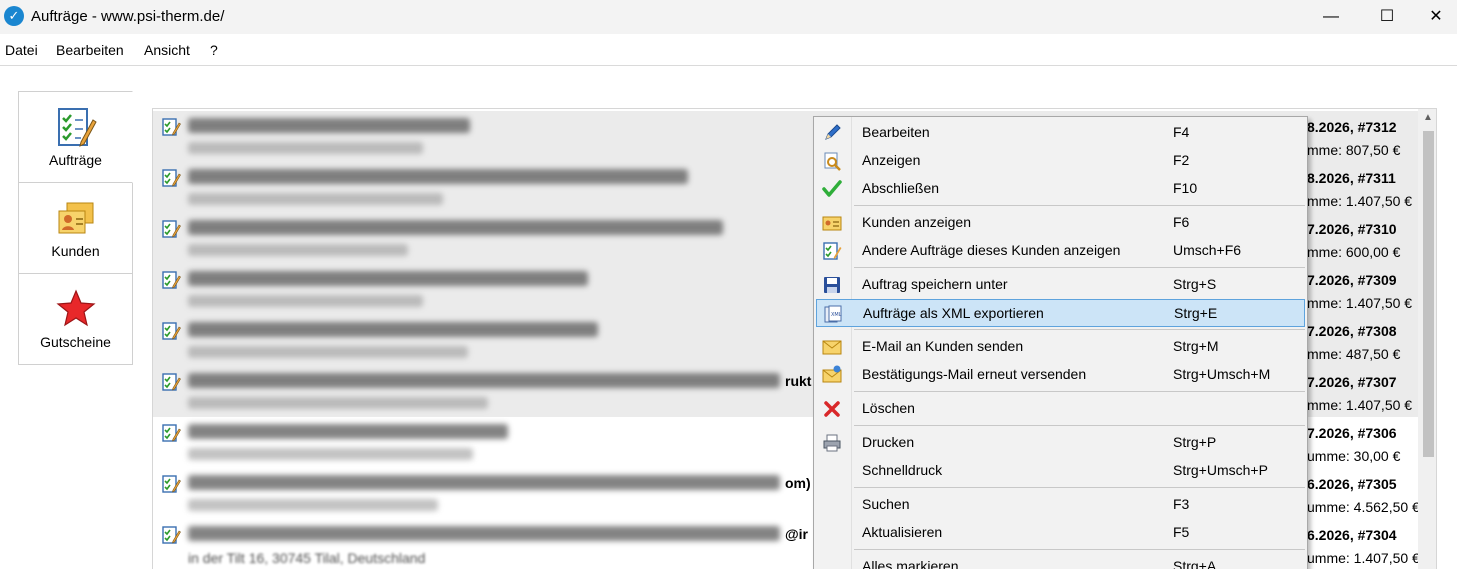 The image size is (1457, 569). What do you see at coordinates (728, 50) in the screenshot?
I see `menu-bar: Datei Bearbeiten Ansicht ?` at bounding box center [728, 50].